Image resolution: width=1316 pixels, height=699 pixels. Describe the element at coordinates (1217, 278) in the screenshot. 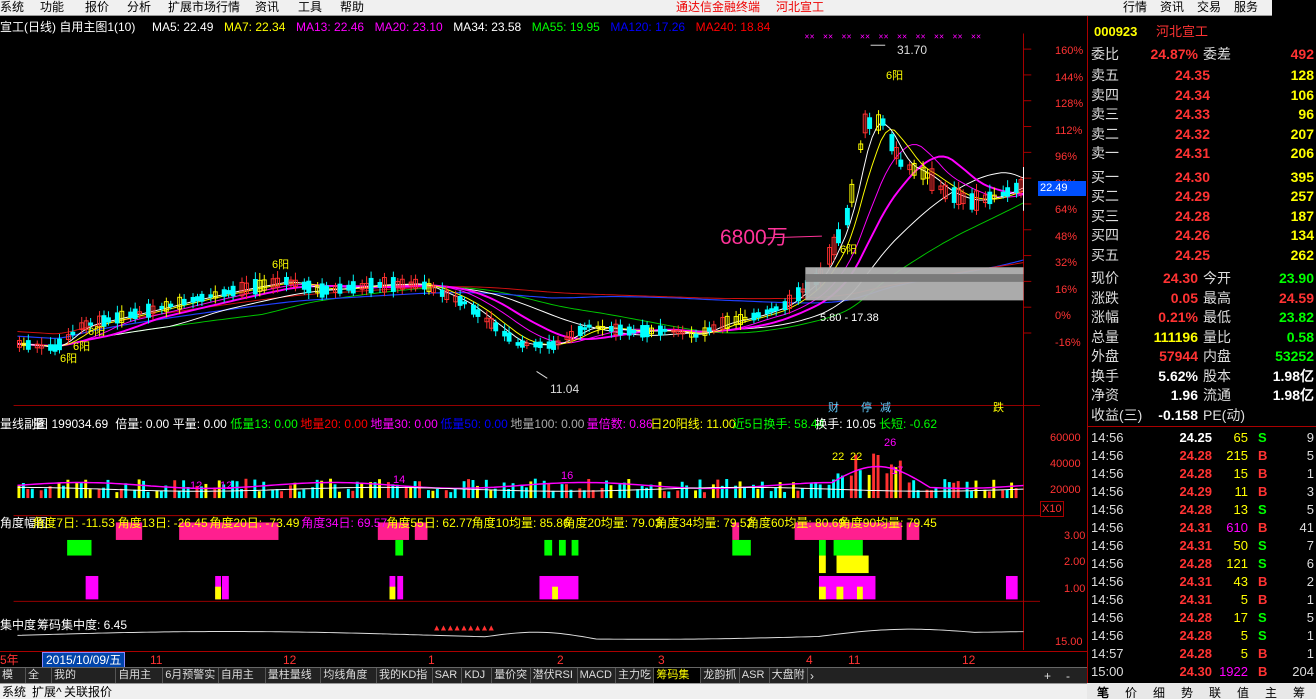

I see `stat-label-2: 今开` at that location.